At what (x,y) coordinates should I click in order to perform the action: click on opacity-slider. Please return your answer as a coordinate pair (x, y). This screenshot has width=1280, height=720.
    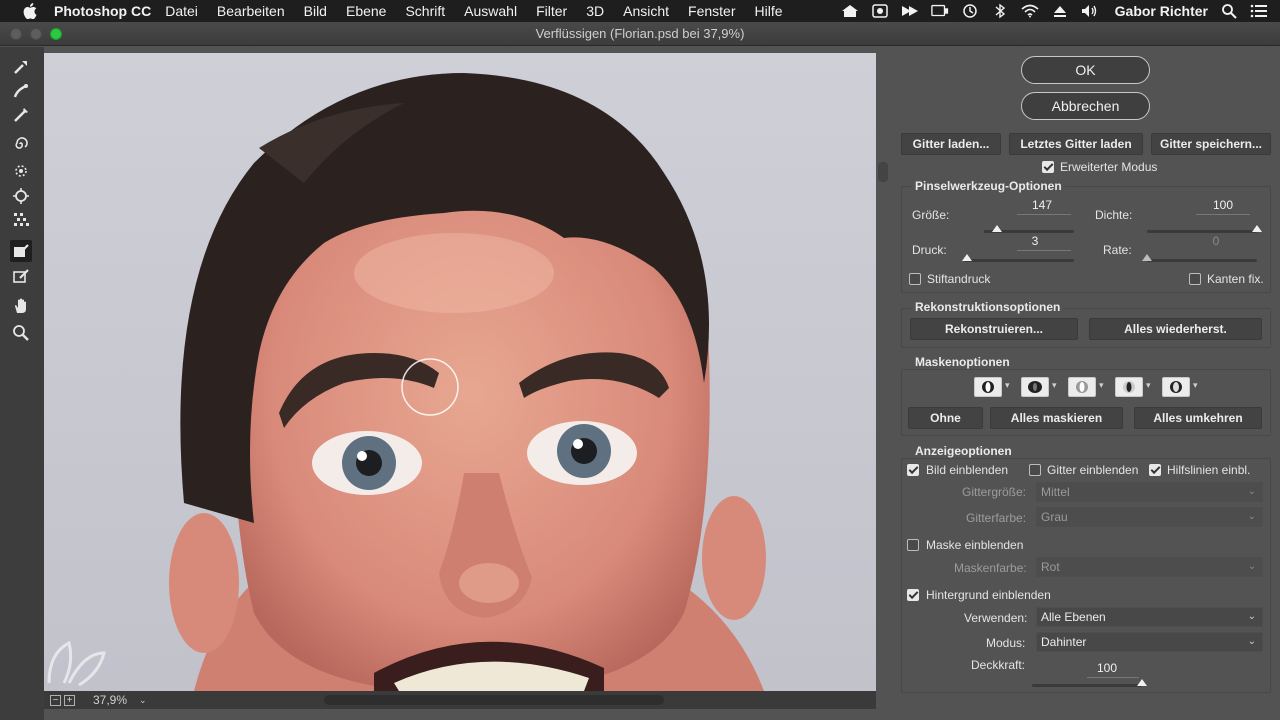
    Looking at the image, I should click on (1089, 683).